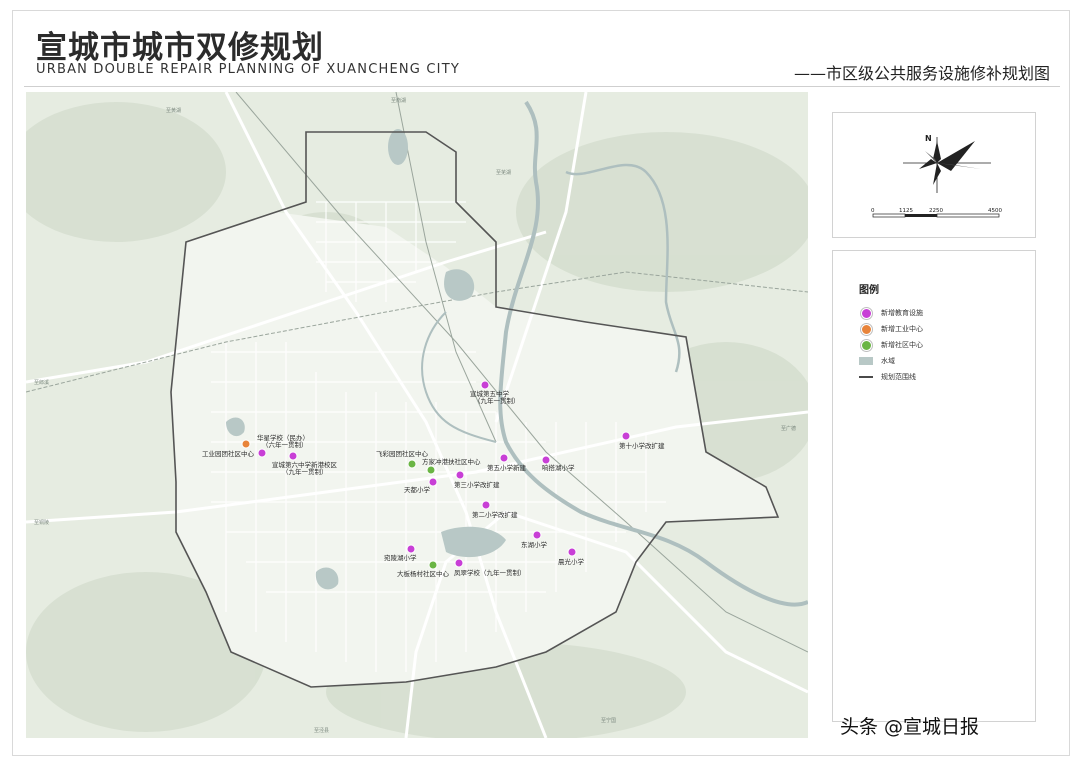  What do you see at coordinates (451, 461) in the screenshot?
I see `facility-label: 方家冲港扶社区中心` at bounding box center [451, 461].